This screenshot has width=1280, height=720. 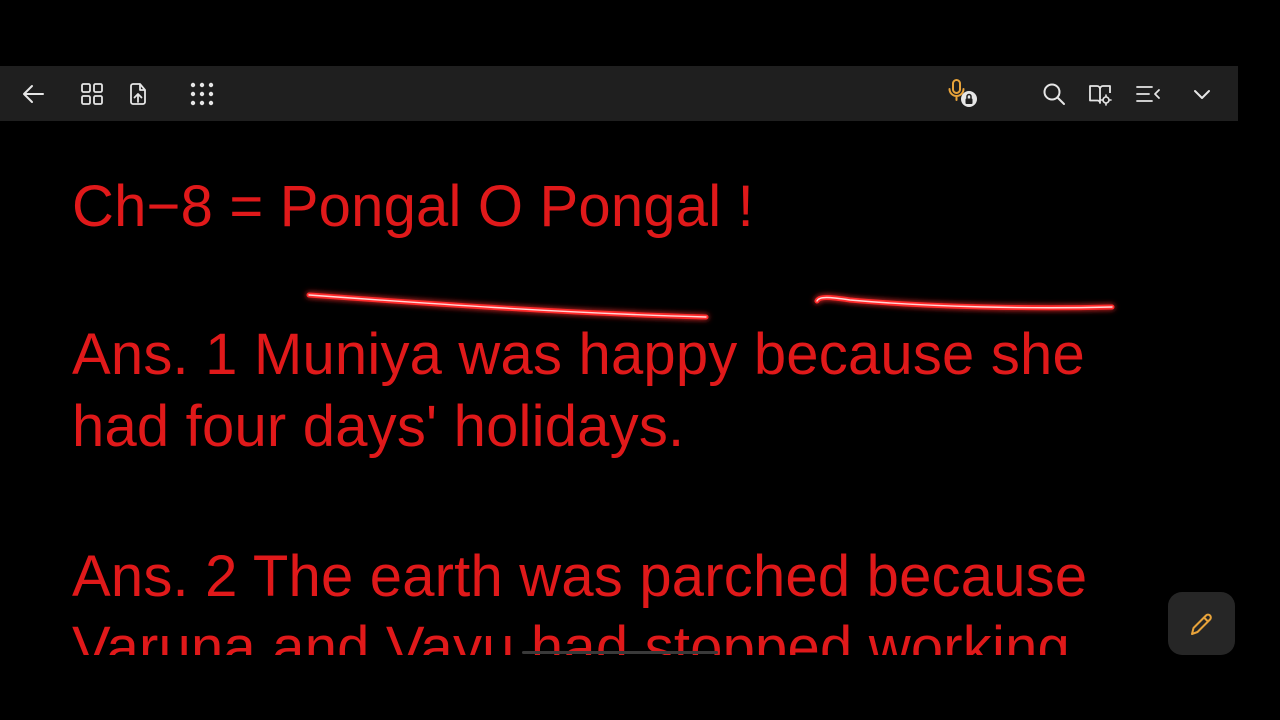 I want to click on answer-2-line-1: Ans. 2 The earth was parched because, so click(x=580, y=576).